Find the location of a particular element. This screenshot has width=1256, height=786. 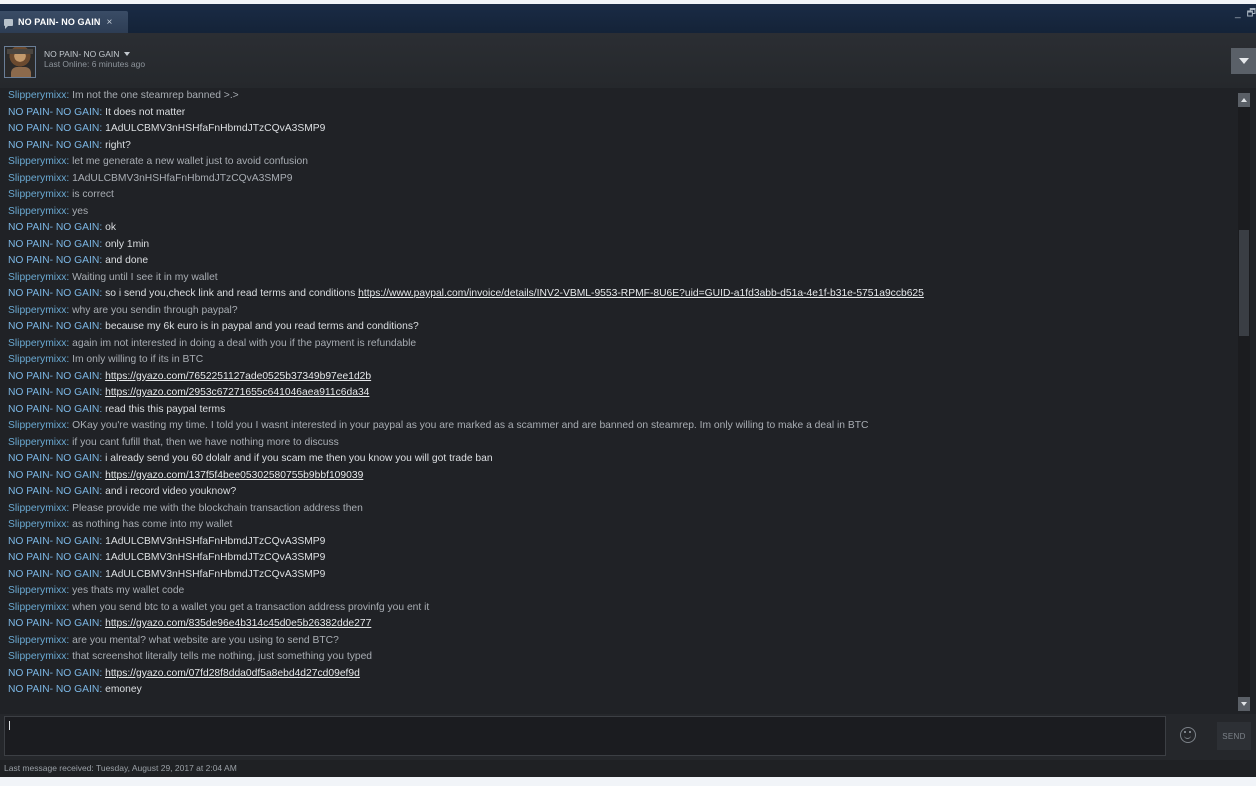

scroll-down-button is located at coordinates (1244, 704).